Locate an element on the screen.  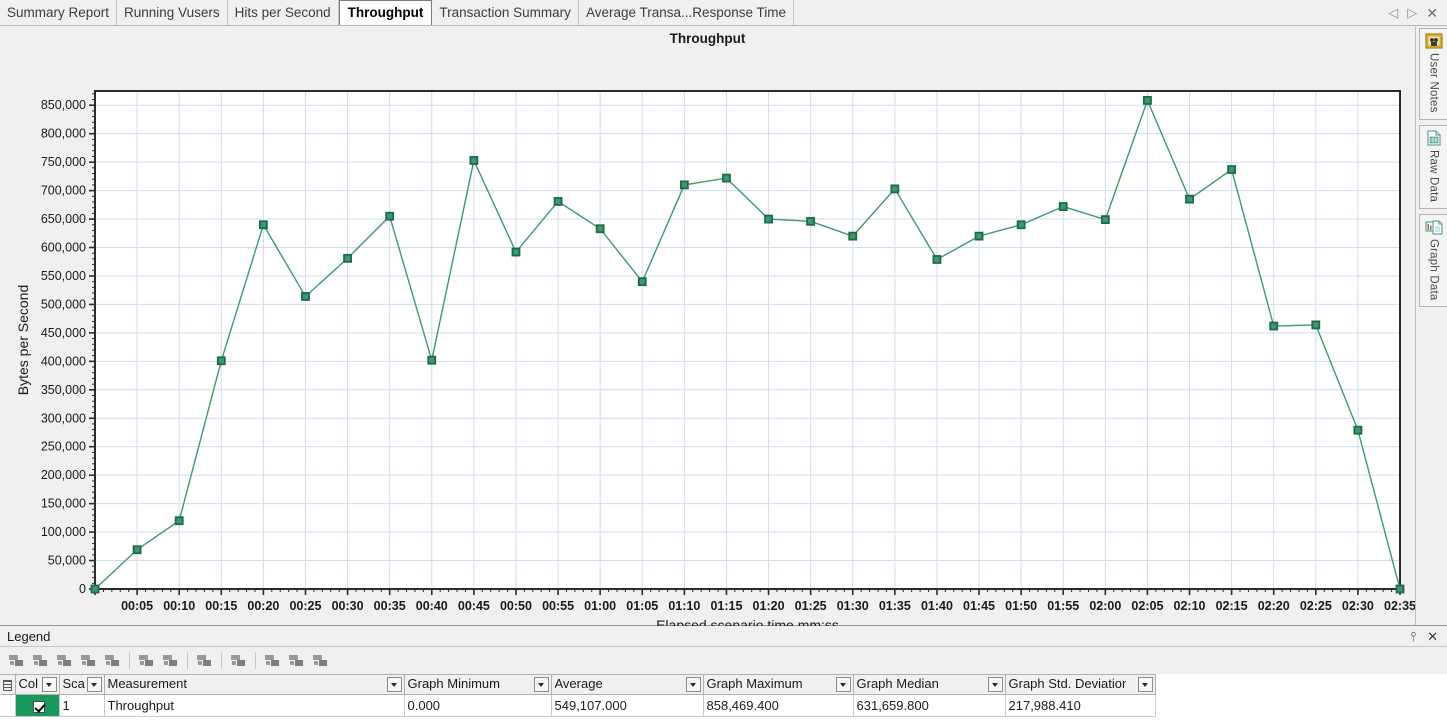
rail-tab-user-notes: User Notes is located at coordinates (1433, 74).